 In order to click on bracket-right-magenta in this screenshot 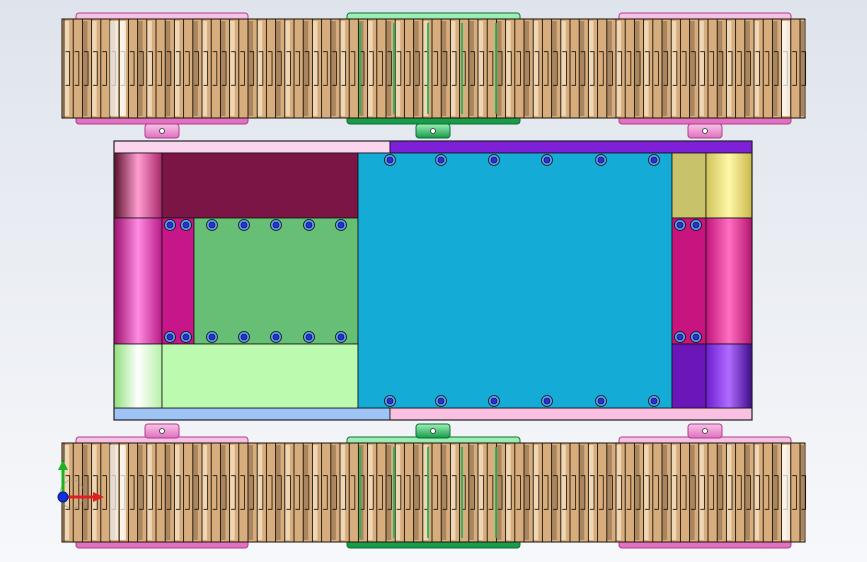, I will do `click(689, 281)`.